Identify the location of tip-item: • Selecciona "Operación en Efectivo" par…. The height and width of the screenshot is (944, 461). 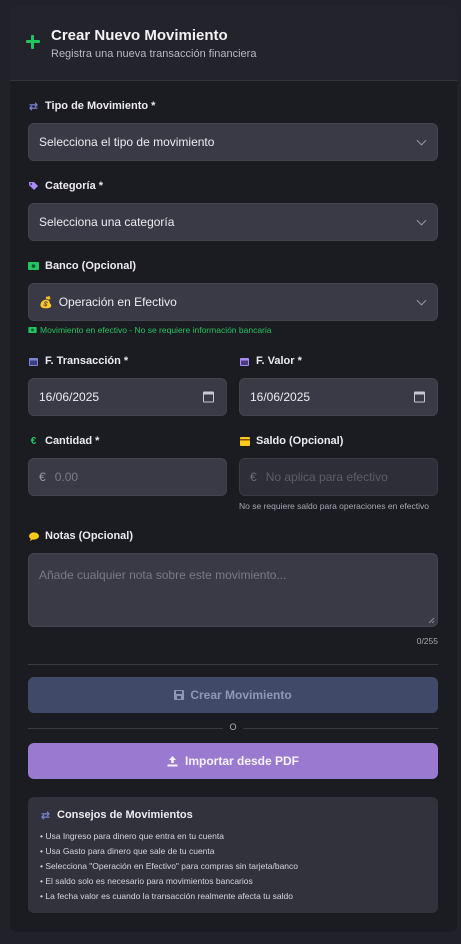
(169, 866).